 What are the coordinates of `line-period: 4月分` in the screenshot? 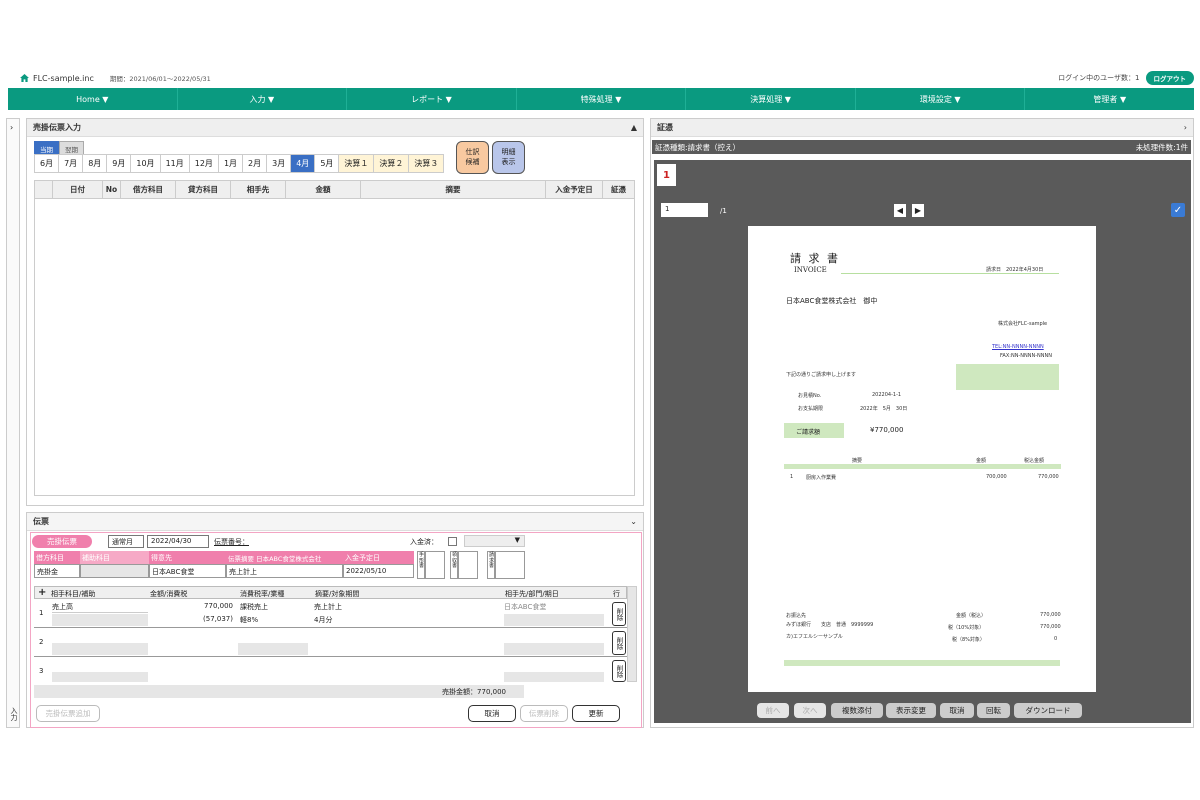 It's located at (323, 620).